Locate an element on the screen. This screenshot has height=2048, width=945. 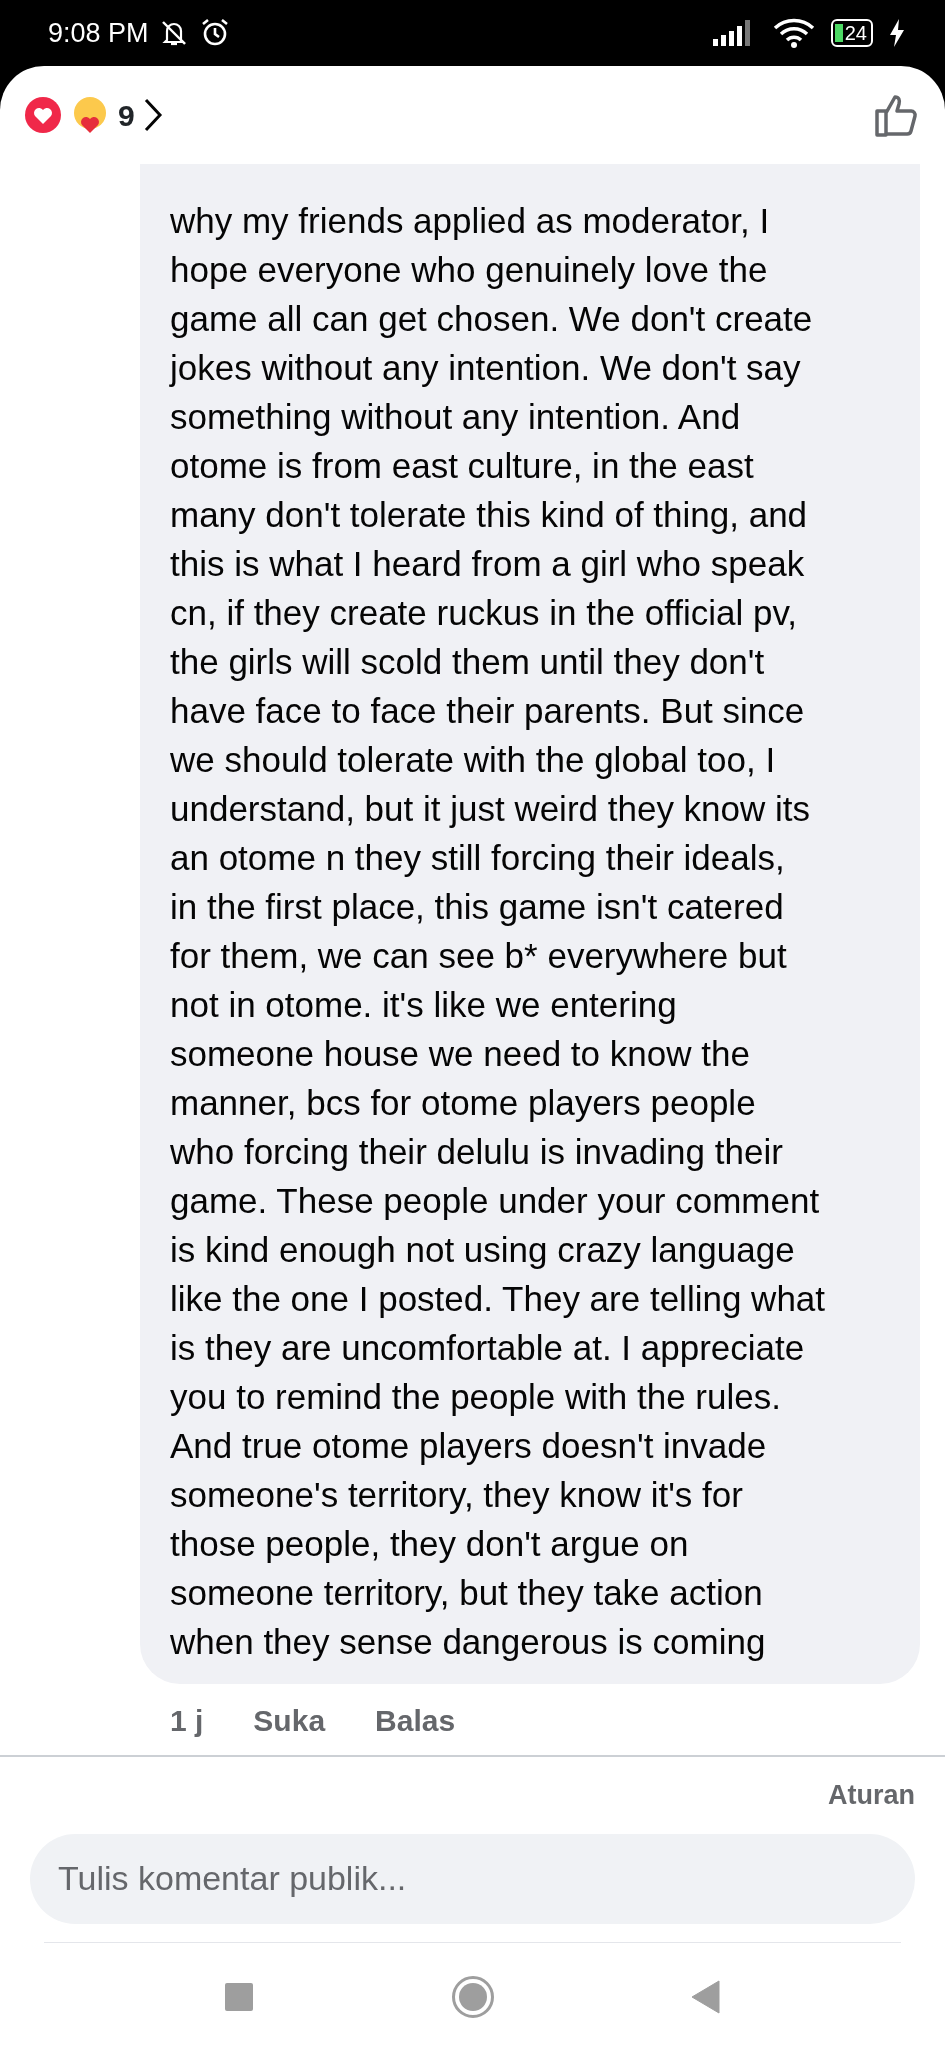
comment-time: 1 j is located at coordinates (187, 1721).